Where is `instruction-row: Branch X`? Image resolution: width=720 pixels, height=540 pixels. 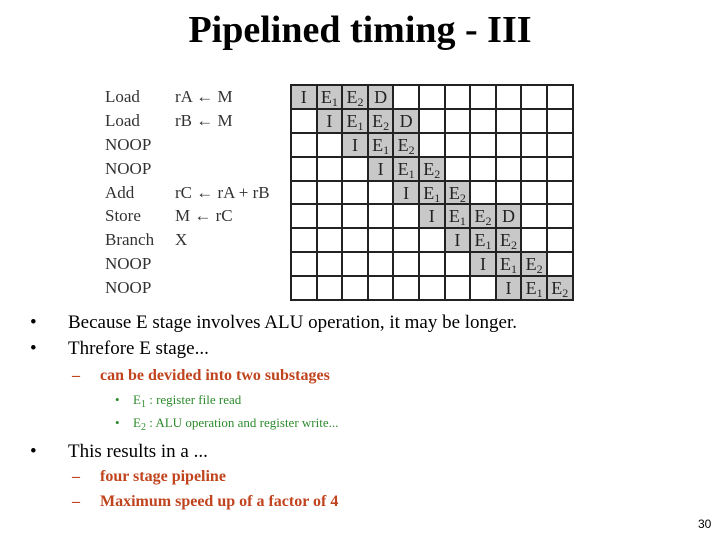 instruction-row: Branch X is located at coordinates (197, 240).